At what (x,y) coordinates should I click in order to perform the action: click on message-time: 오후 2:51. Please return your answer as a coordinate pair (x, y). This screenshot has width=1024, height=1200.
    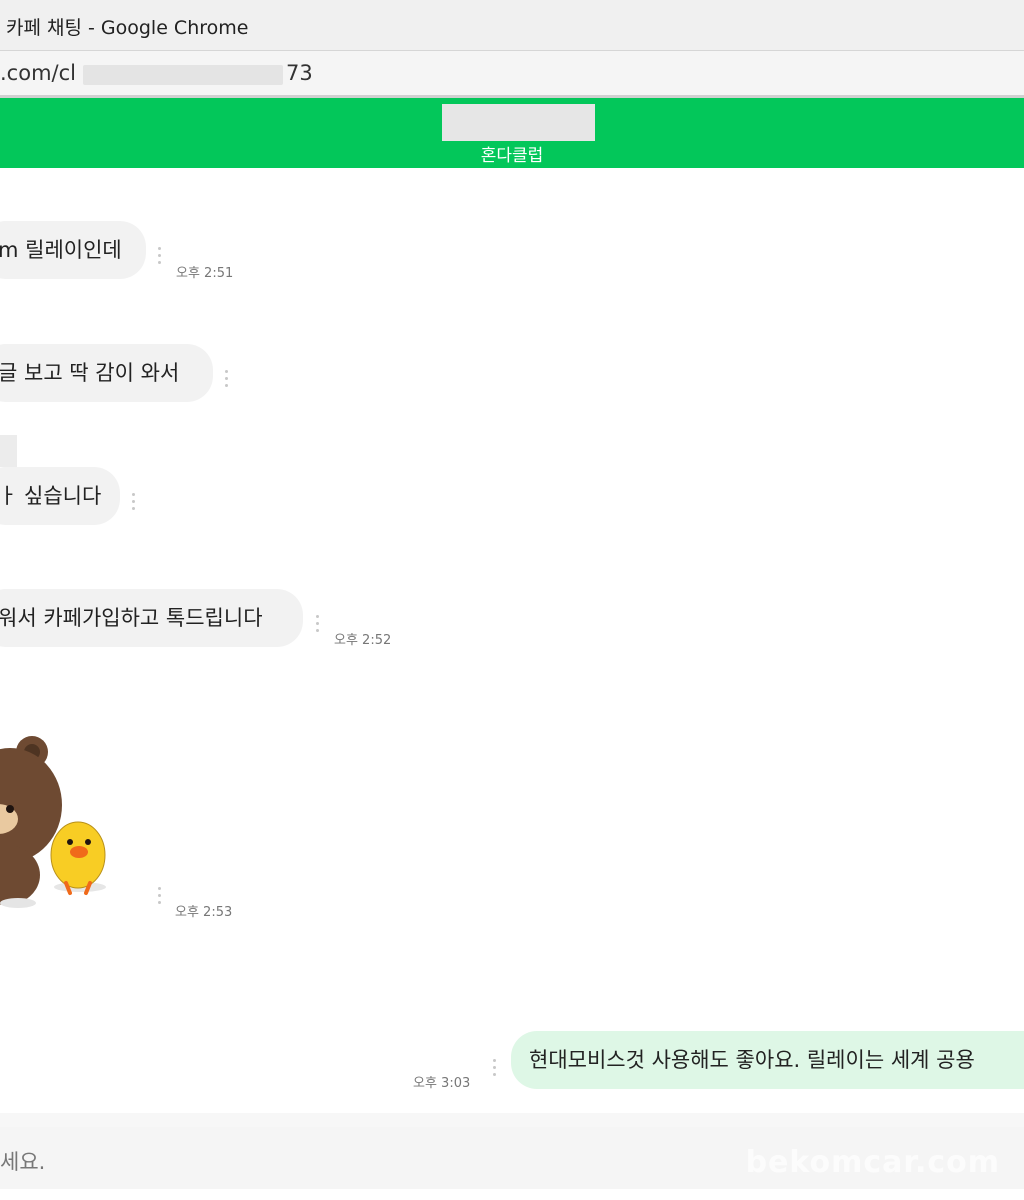
    Looking at the image, I should click on (205, 273).